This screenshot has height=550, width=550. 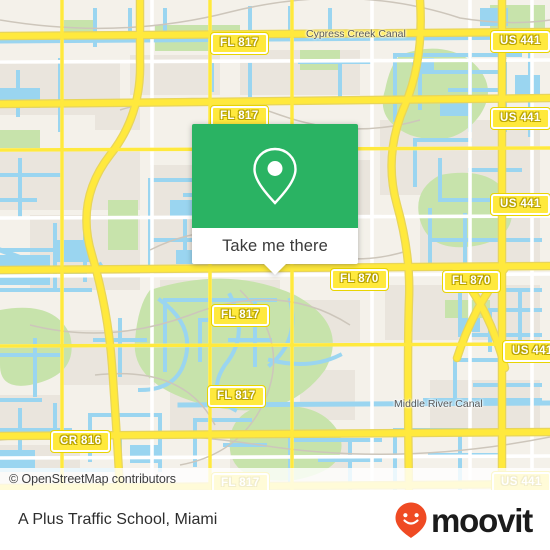 I want to click on location-popup: Take me there, so click(x=275, y=199).